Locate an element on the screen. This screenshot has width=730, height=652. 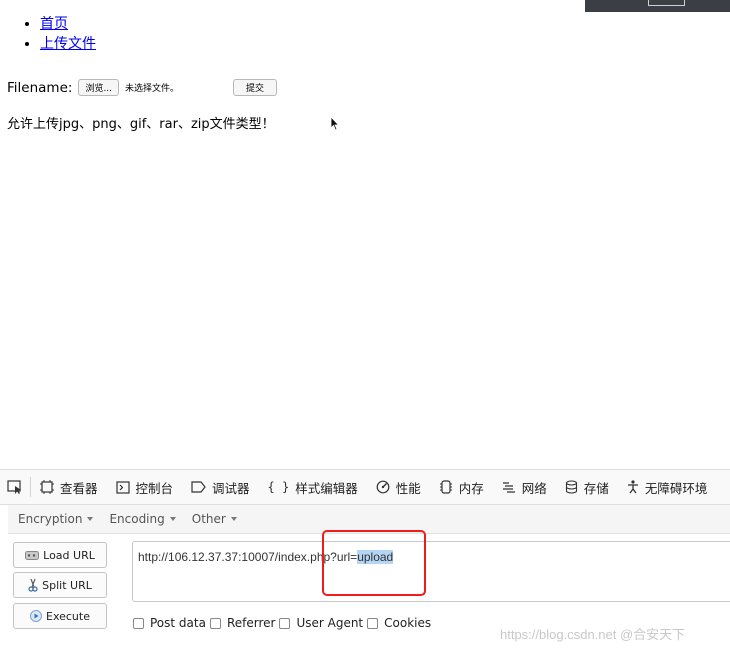
menu-label: Encoding is located at coordinates (137, 519).